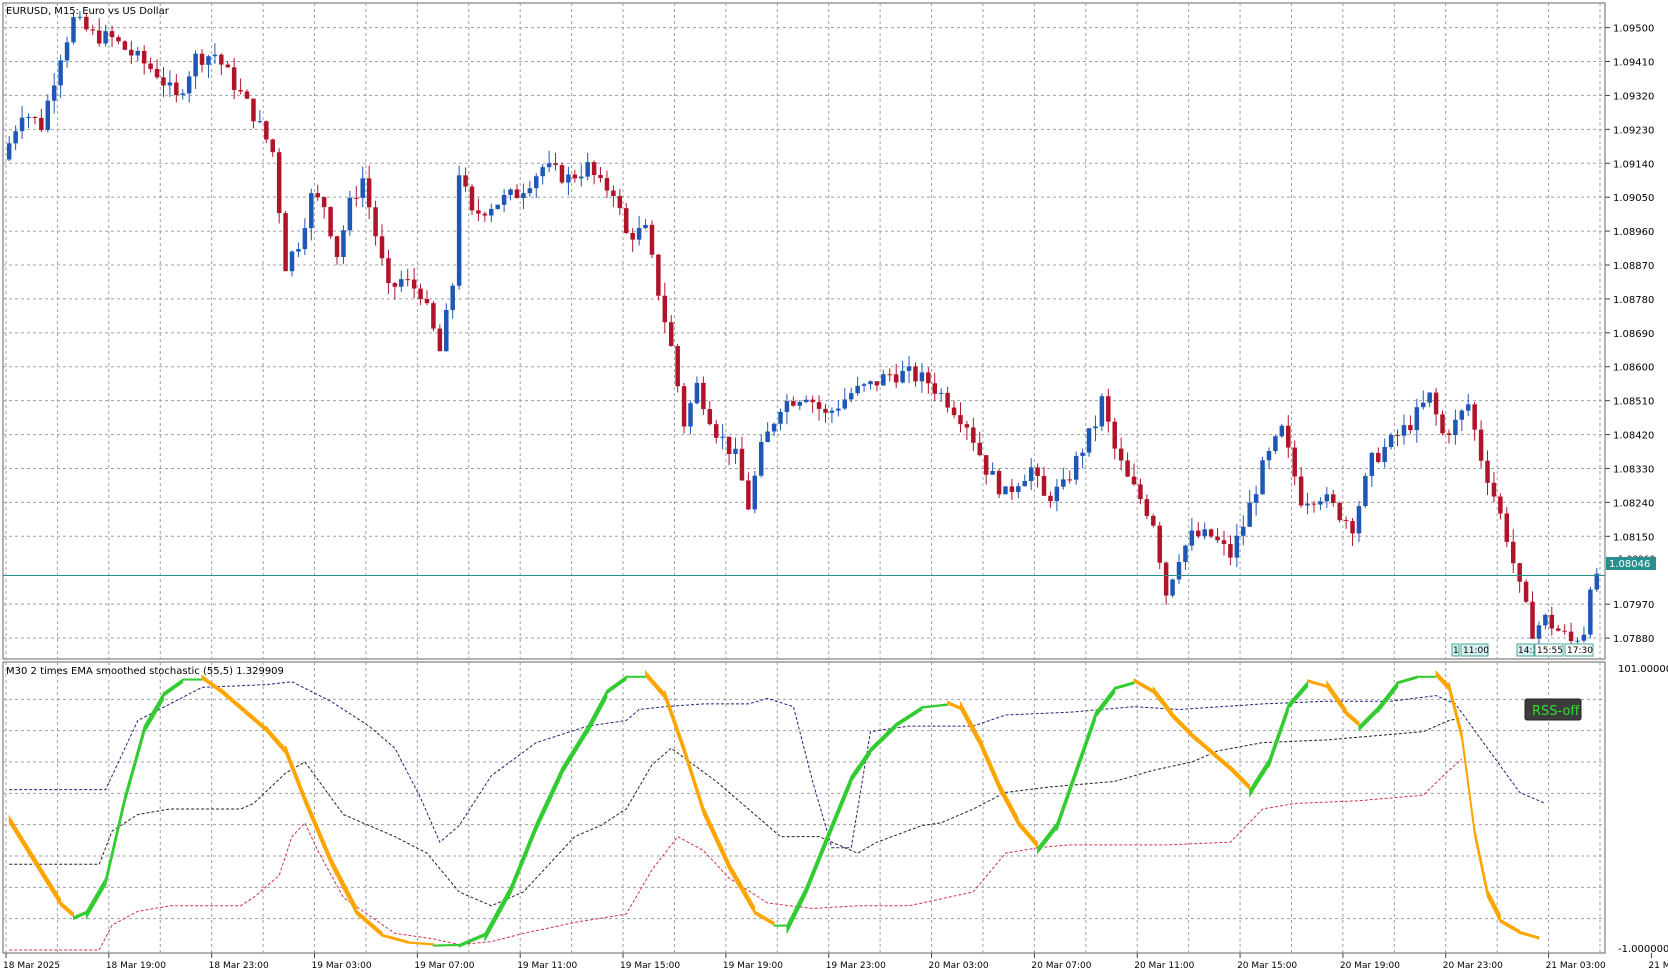 The width and height of the screenshot is (1668, 974). I want to click on x-tick-label: 18 Mar 2025, so click(31, 966).